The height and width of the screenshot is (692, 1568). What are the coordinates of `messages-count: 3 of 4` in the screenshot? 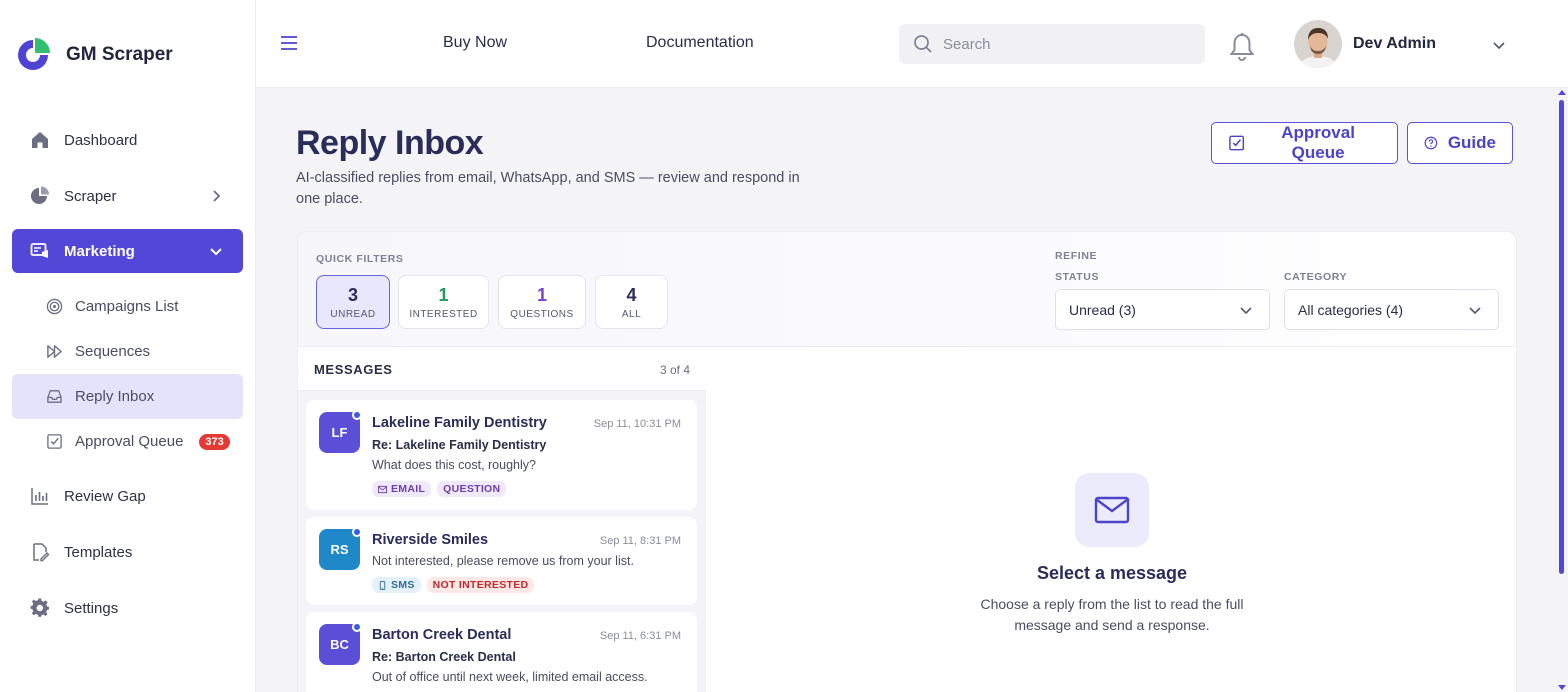 It's located at (674, 370).